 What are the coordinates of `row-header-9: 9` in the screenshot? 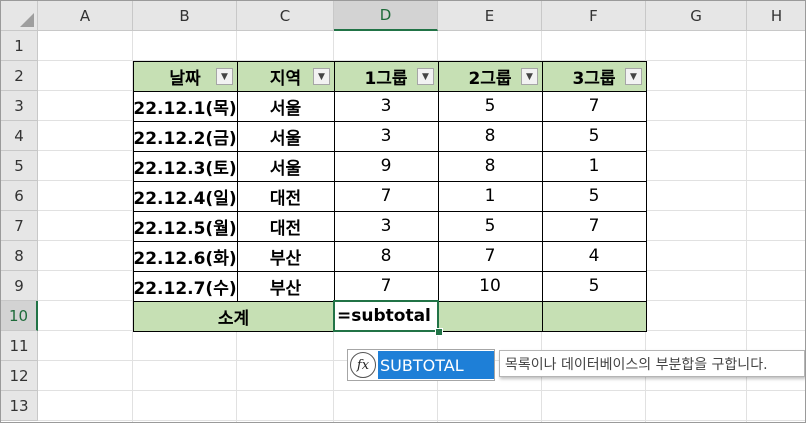 It's located at (19, 286).